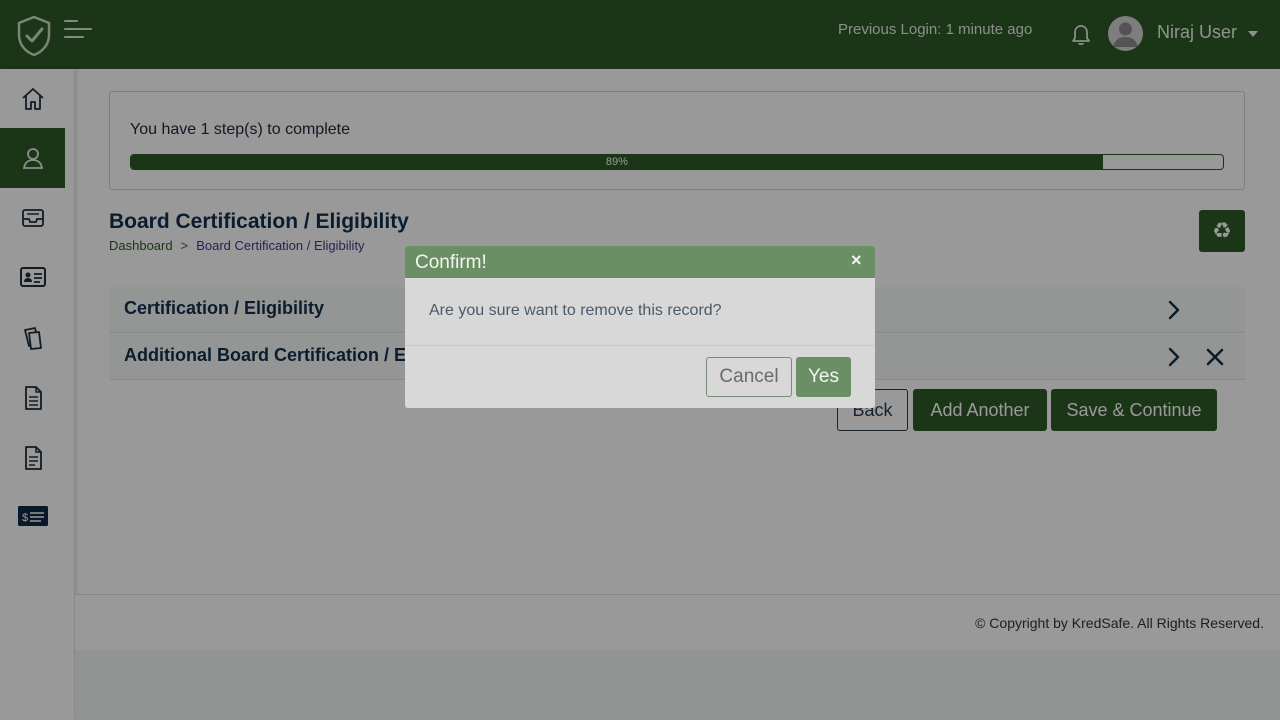 This screenshot has width=1280, height=720. What do you see at coordinates (451, 262) in the screenshot?
I see `dialog-title: Confirm!` at bounding box center [451, 262].